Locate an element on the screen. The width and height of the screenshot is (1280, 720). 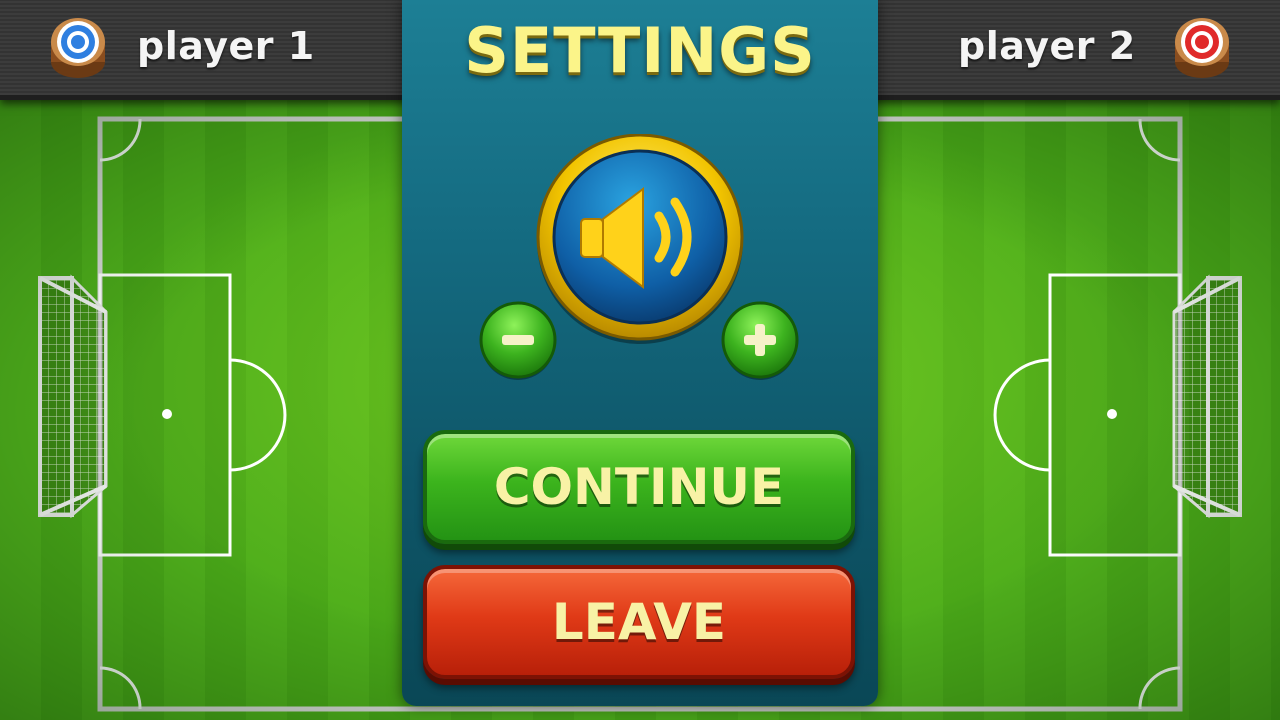
corner-arc-top-right is located at coordinates (1159, 140).